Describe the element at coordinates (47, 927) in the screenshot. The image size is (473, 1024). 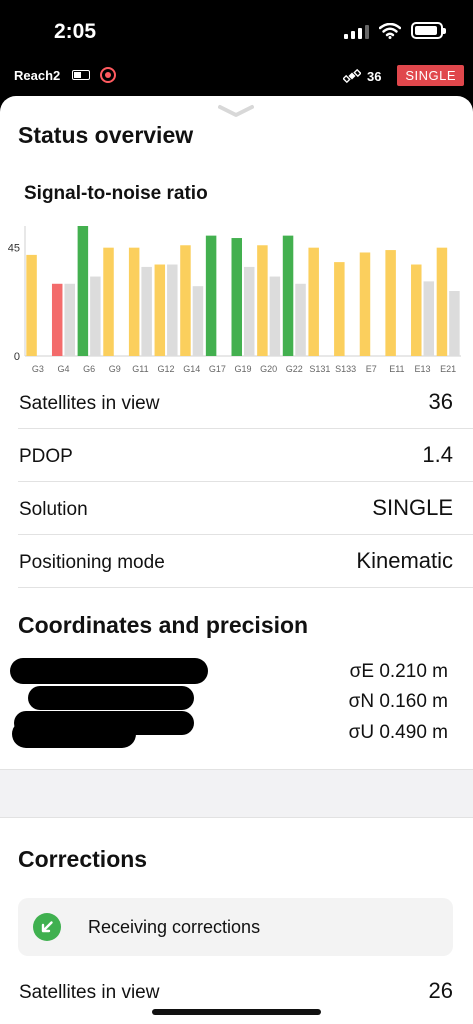
I see `arrow-down-left-icon` at that location.